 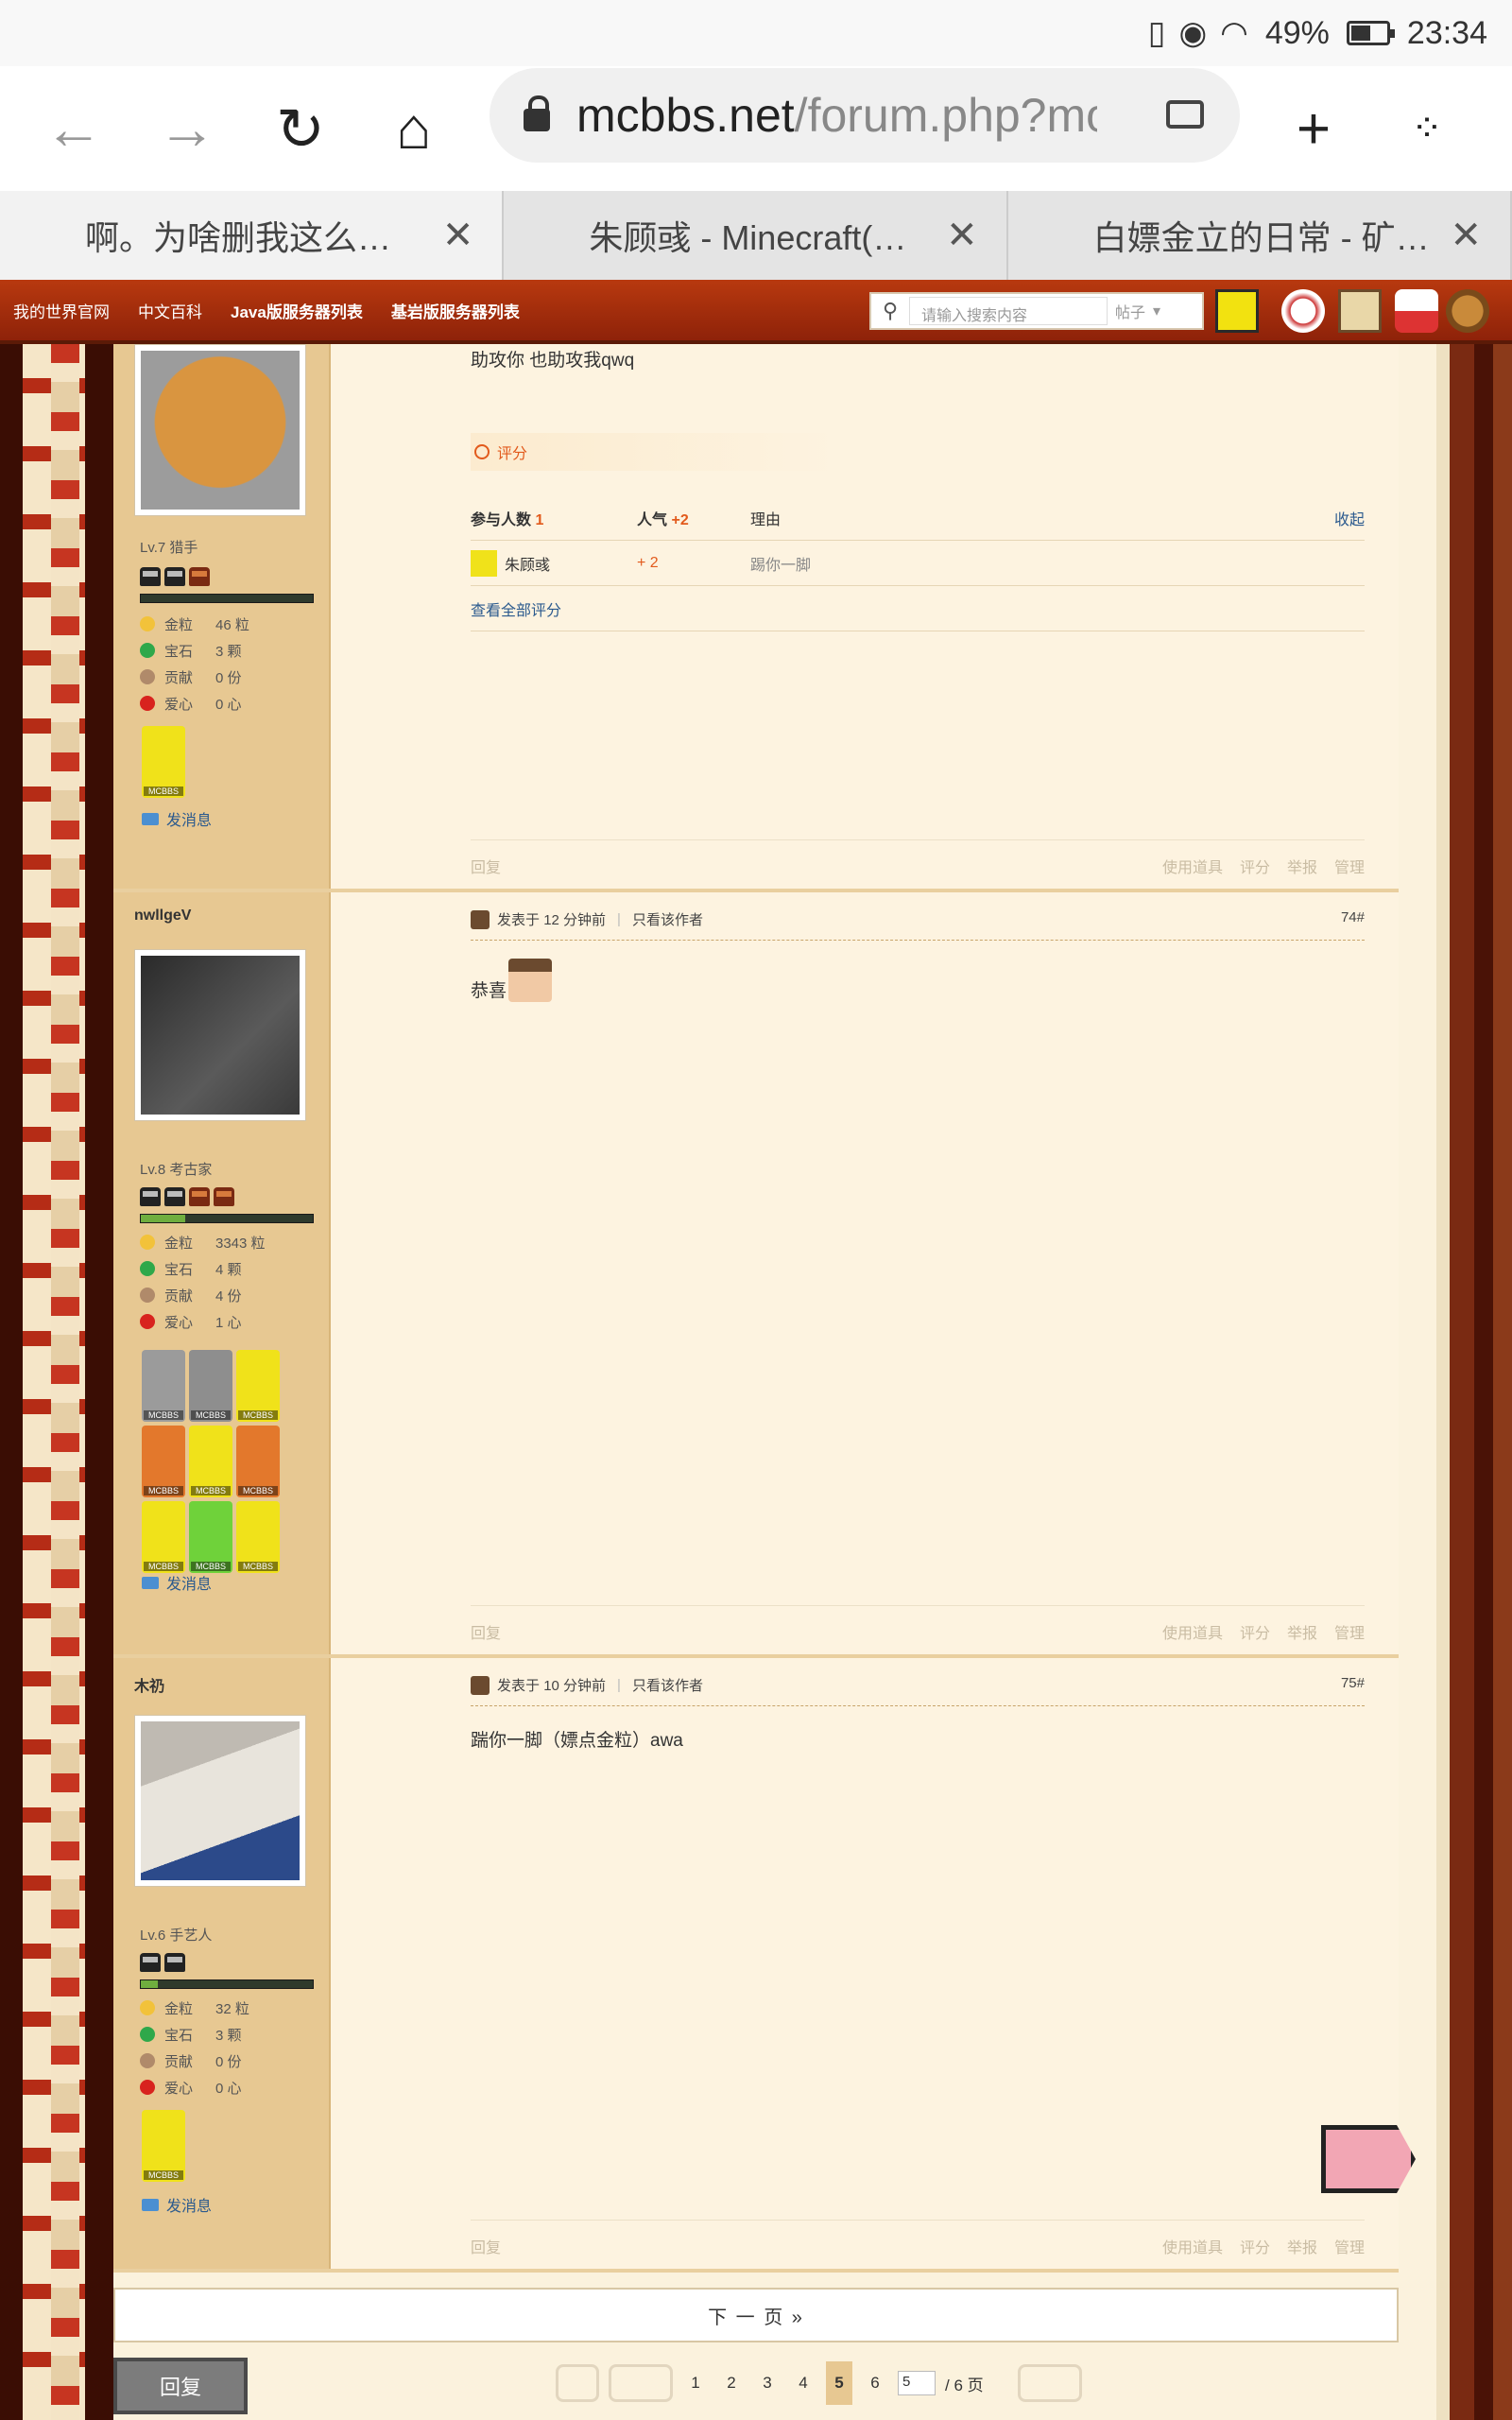 What do you see at coordinates (147, 1295) in the screenshot?
I see `contribution-icon` at bounding box center [147, 1295].